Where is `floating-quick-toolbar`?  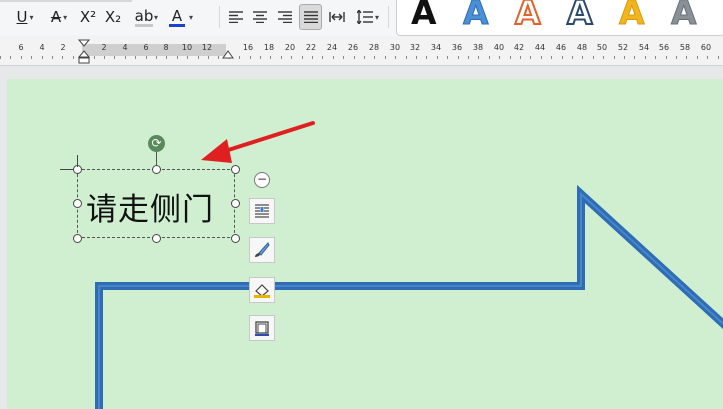
floating-quick-toolbar is located at coordinates (262, 256).